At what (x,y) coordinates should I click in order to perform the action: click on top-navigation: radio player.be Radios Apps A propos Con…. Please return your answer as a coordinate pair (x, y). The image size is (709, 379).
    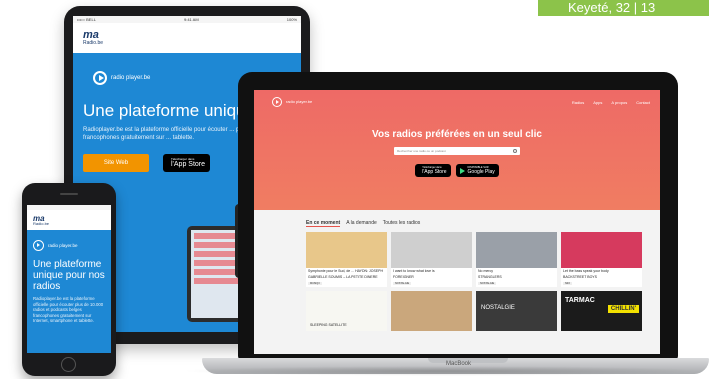
    Looking at the image, I should click on (457, 98).